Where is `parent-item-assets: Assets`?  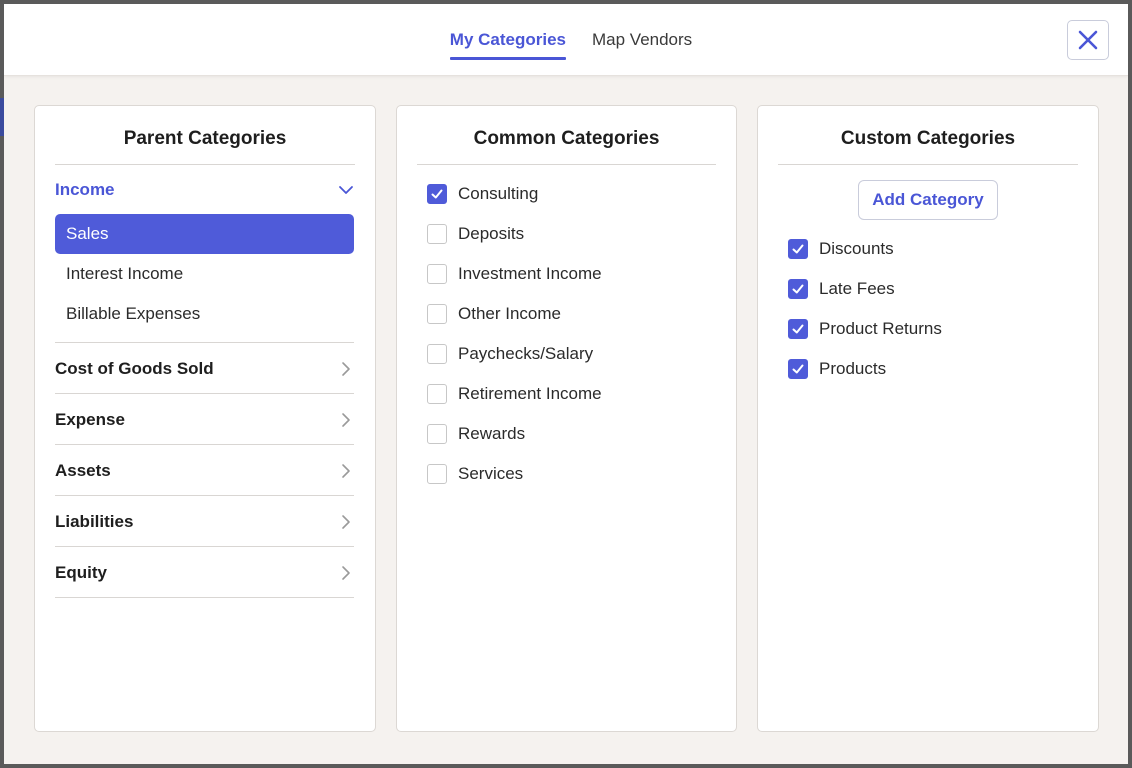
parent-item-assets: Assets is located at coordinates (204, 470).